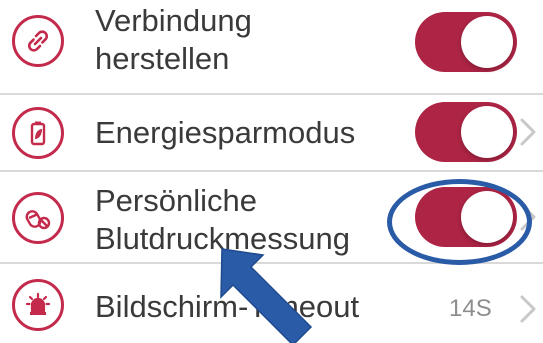  I want to click on connection-toggle, so click(466, 42).